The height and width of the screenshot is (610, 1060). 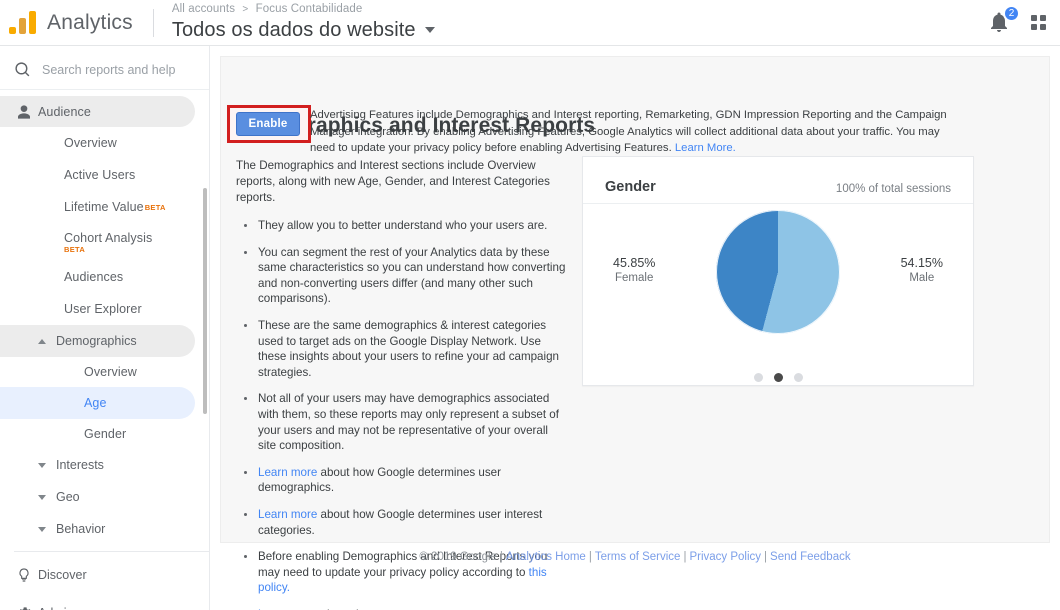 I want to click on sidebar-group-behavior-label: Behavior, so click(x=81, y=529).